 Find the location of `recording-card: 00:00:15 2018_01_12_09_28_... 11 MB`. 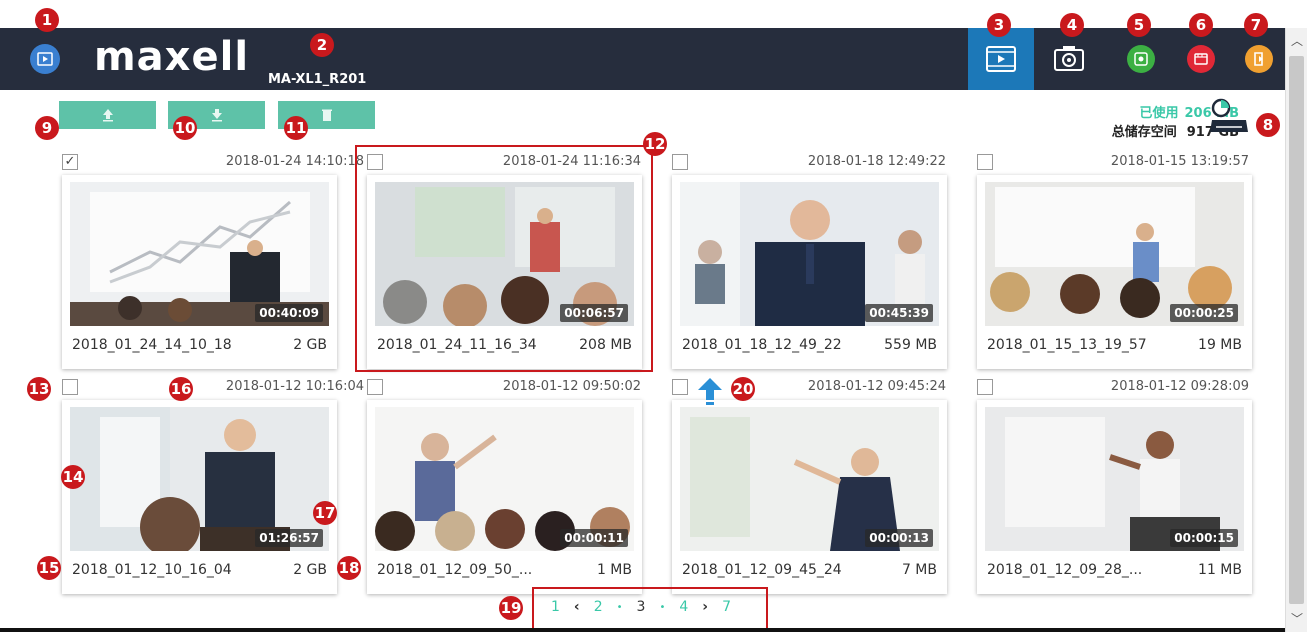

recording-card: 00:00:15 2018_01_12_09_28_... 11 MB is located at coordinates (1114, 497).